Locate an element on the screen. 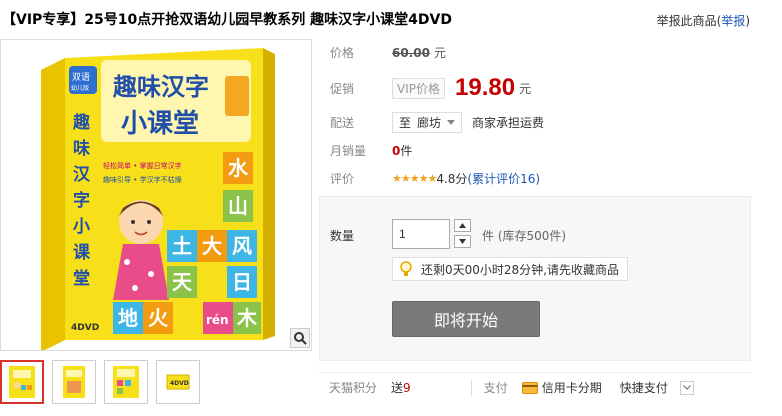 This screenshot has height=416, width=782. sales-label: 月销量 is located at coordinates (348, 151).